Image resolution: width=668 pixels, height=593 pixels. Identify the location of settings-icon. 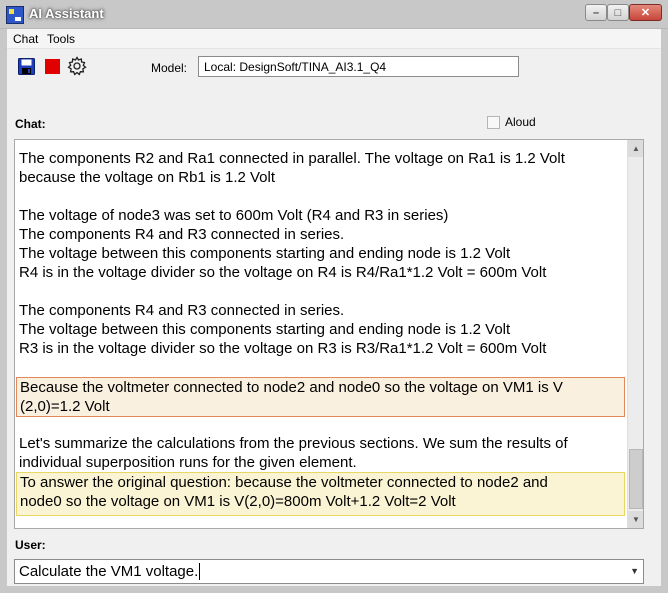
(77, 66).